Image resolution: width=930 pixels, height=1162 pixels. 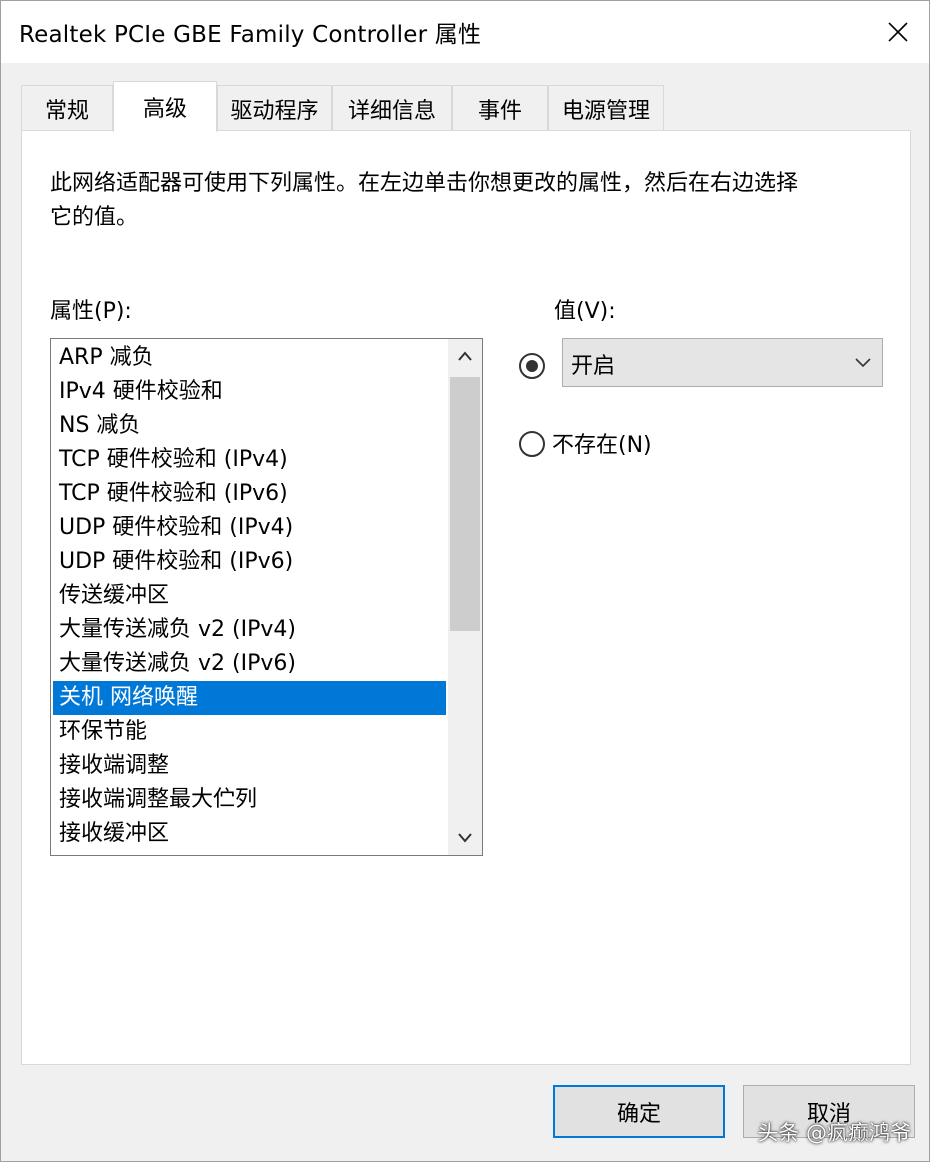 I want to click on property-list-item: TCP 硬件校验和 (IPv6), so click(x=249, y=494).